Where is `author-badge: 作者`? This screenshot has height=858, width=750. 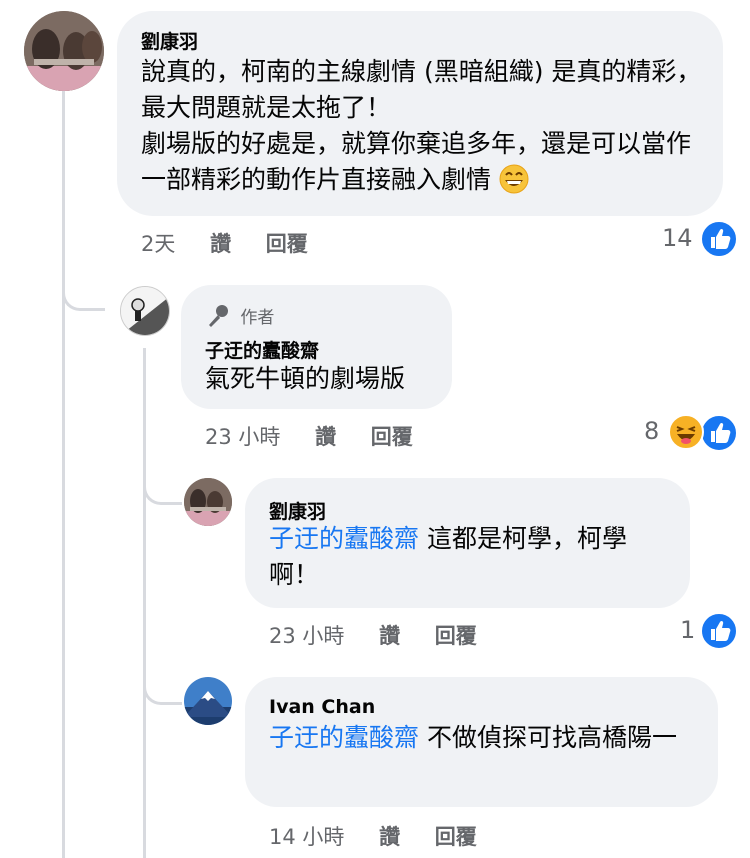 author-badge: 作者 is located at coordinates (239, 316).